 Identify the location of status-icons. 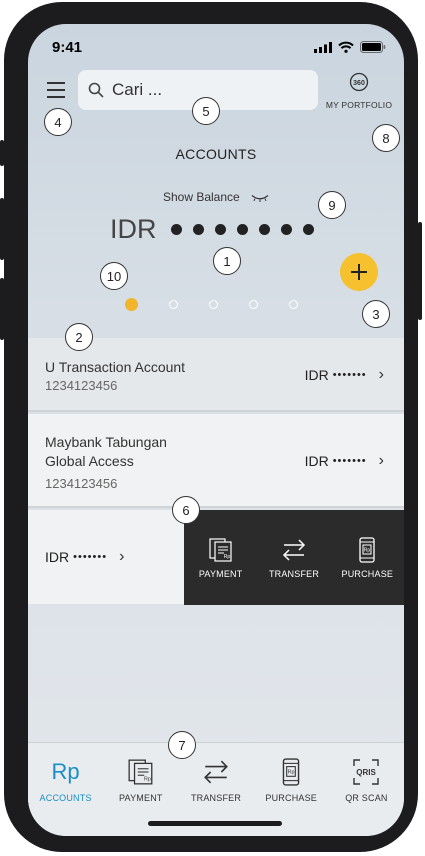
(350, 47).